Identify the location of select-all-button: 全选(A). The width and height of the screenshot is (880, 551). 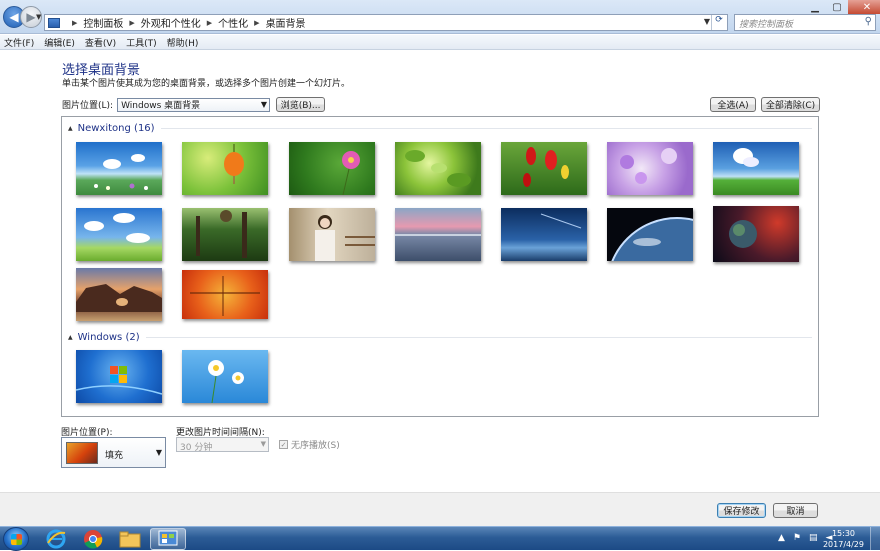
(733, 104).